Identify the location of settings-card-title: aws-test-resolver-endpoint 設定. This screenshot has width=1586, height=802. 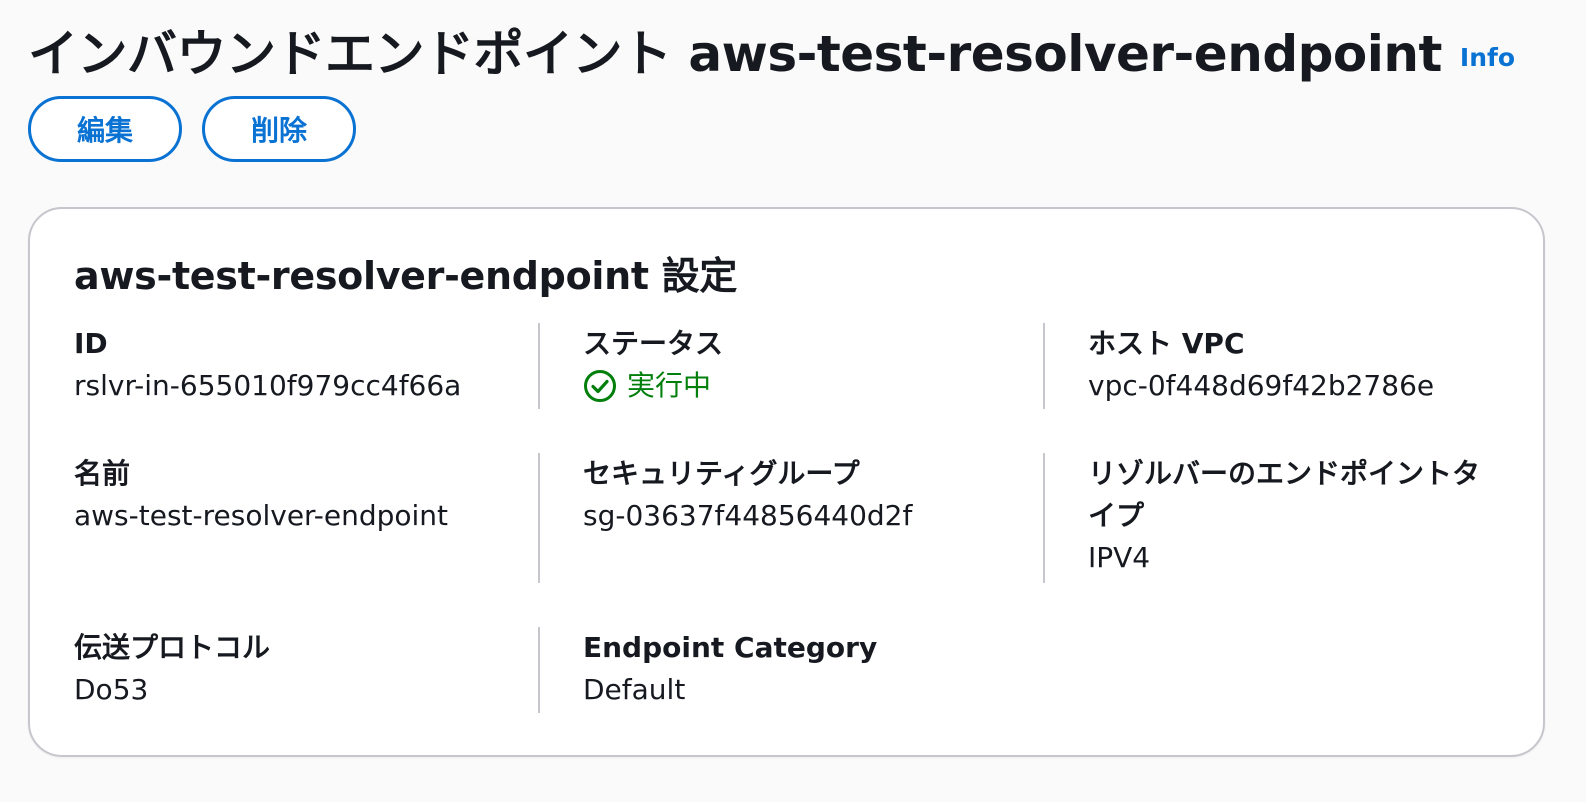
(406, 276).